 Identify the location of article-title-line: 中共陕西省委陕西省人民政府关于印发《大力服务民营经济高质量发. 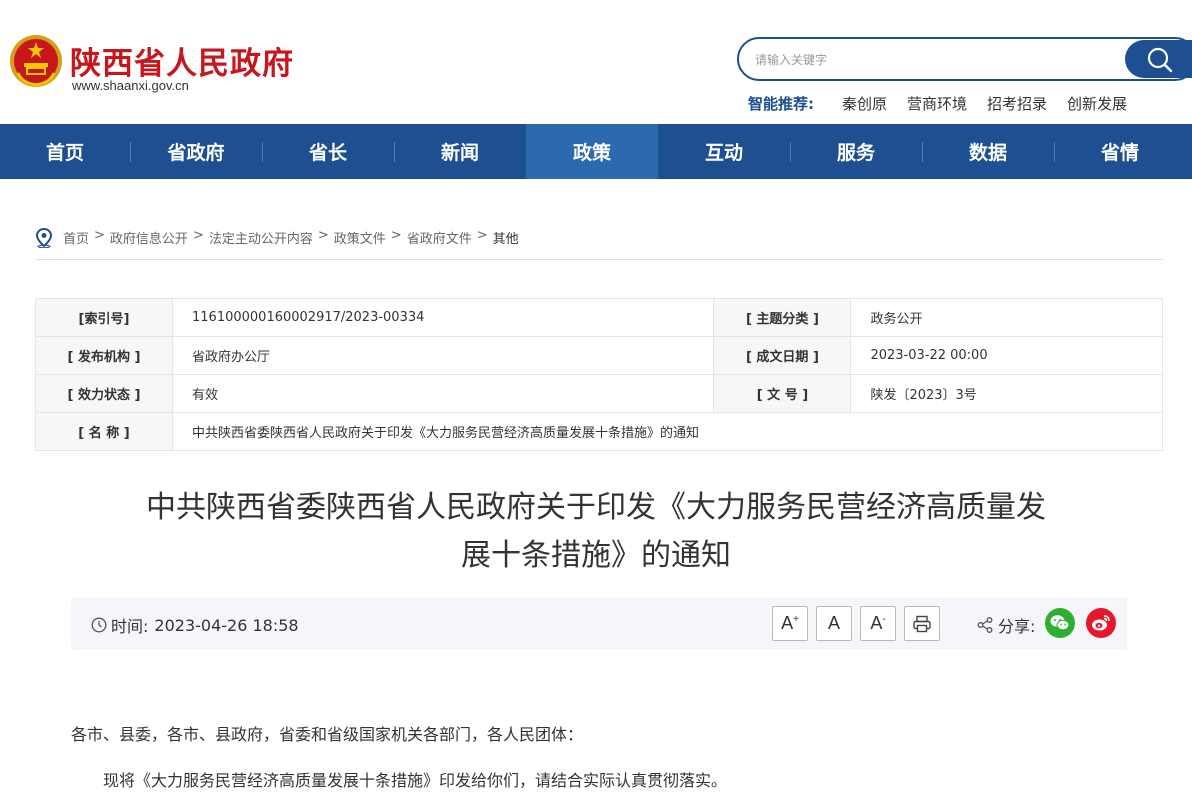
(596, 507).